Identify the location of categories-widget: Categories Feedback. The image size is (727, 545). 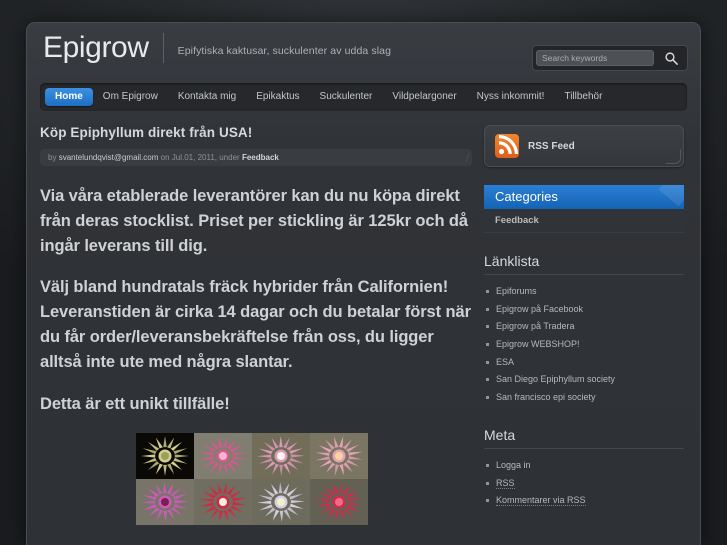
(584, 209).